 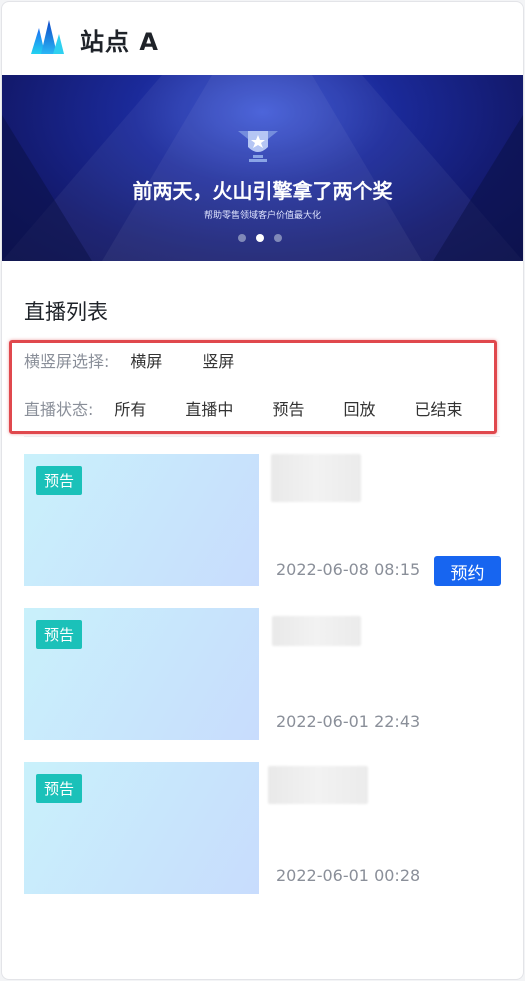 What do you see at coordinates (119, 42) in the screenshot?
I see `site-title: 站点 A` at bounding box center [119, 42].